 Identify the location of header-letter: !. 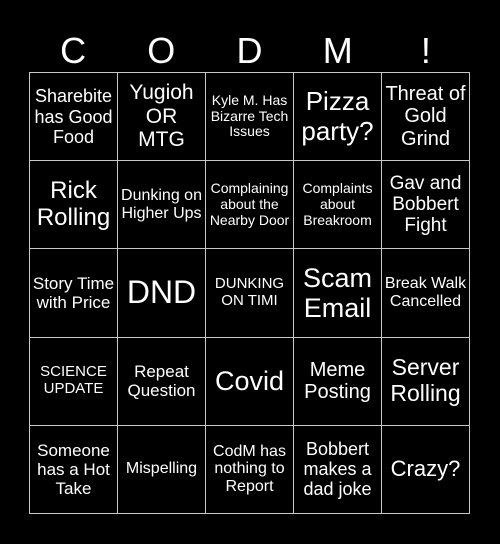
(425, 50).